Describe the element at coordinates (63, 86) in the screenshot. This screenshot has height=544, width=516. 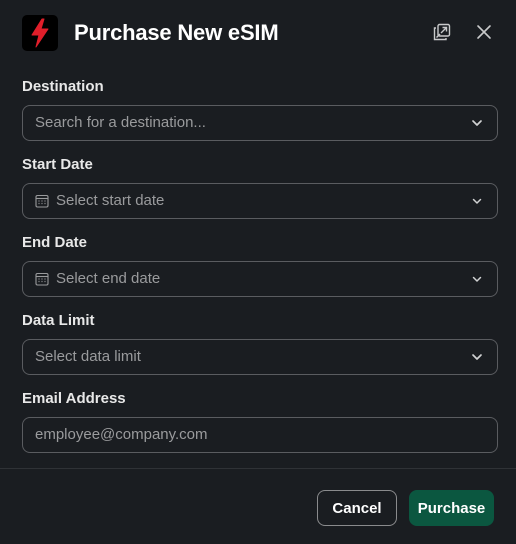
I see `destination-label: Destination` at that location.